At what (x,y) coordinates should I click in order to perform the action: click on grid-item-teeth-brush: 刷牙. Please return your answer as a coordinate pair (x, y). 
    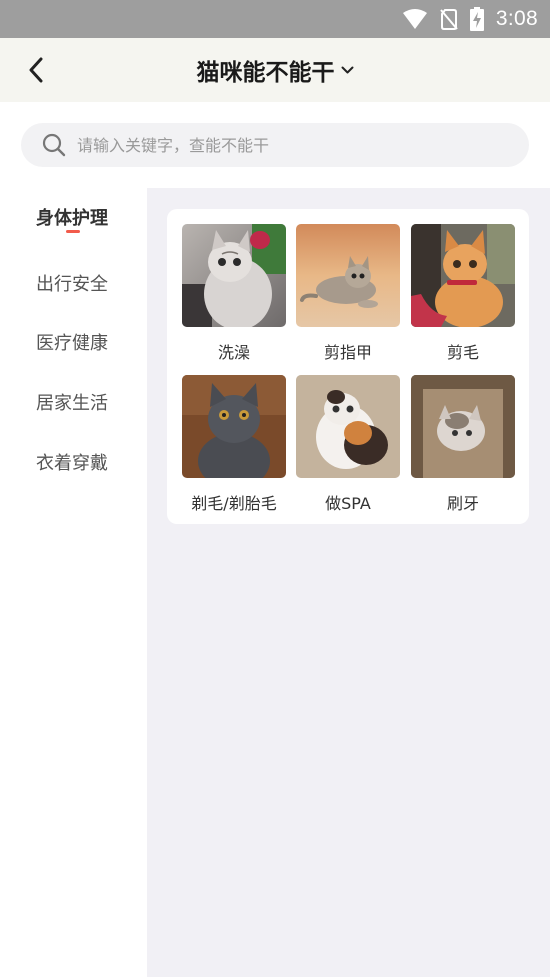
    Looking at the image, I should click on (463, 444).